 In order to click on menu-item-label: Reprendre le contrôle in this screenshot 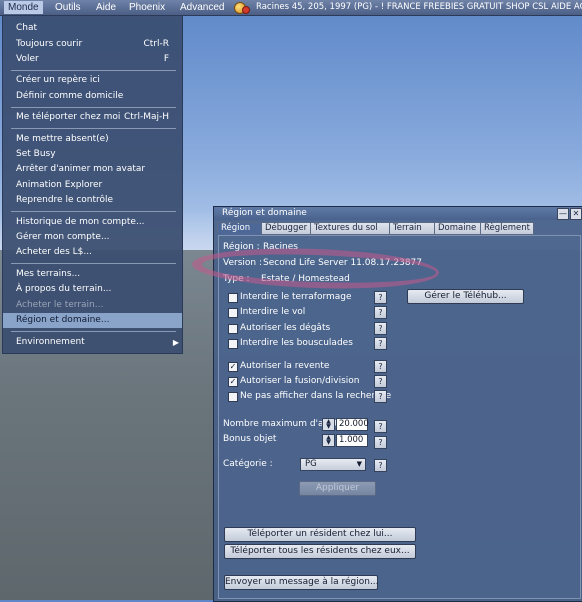, I will do `click(65, 200)`.